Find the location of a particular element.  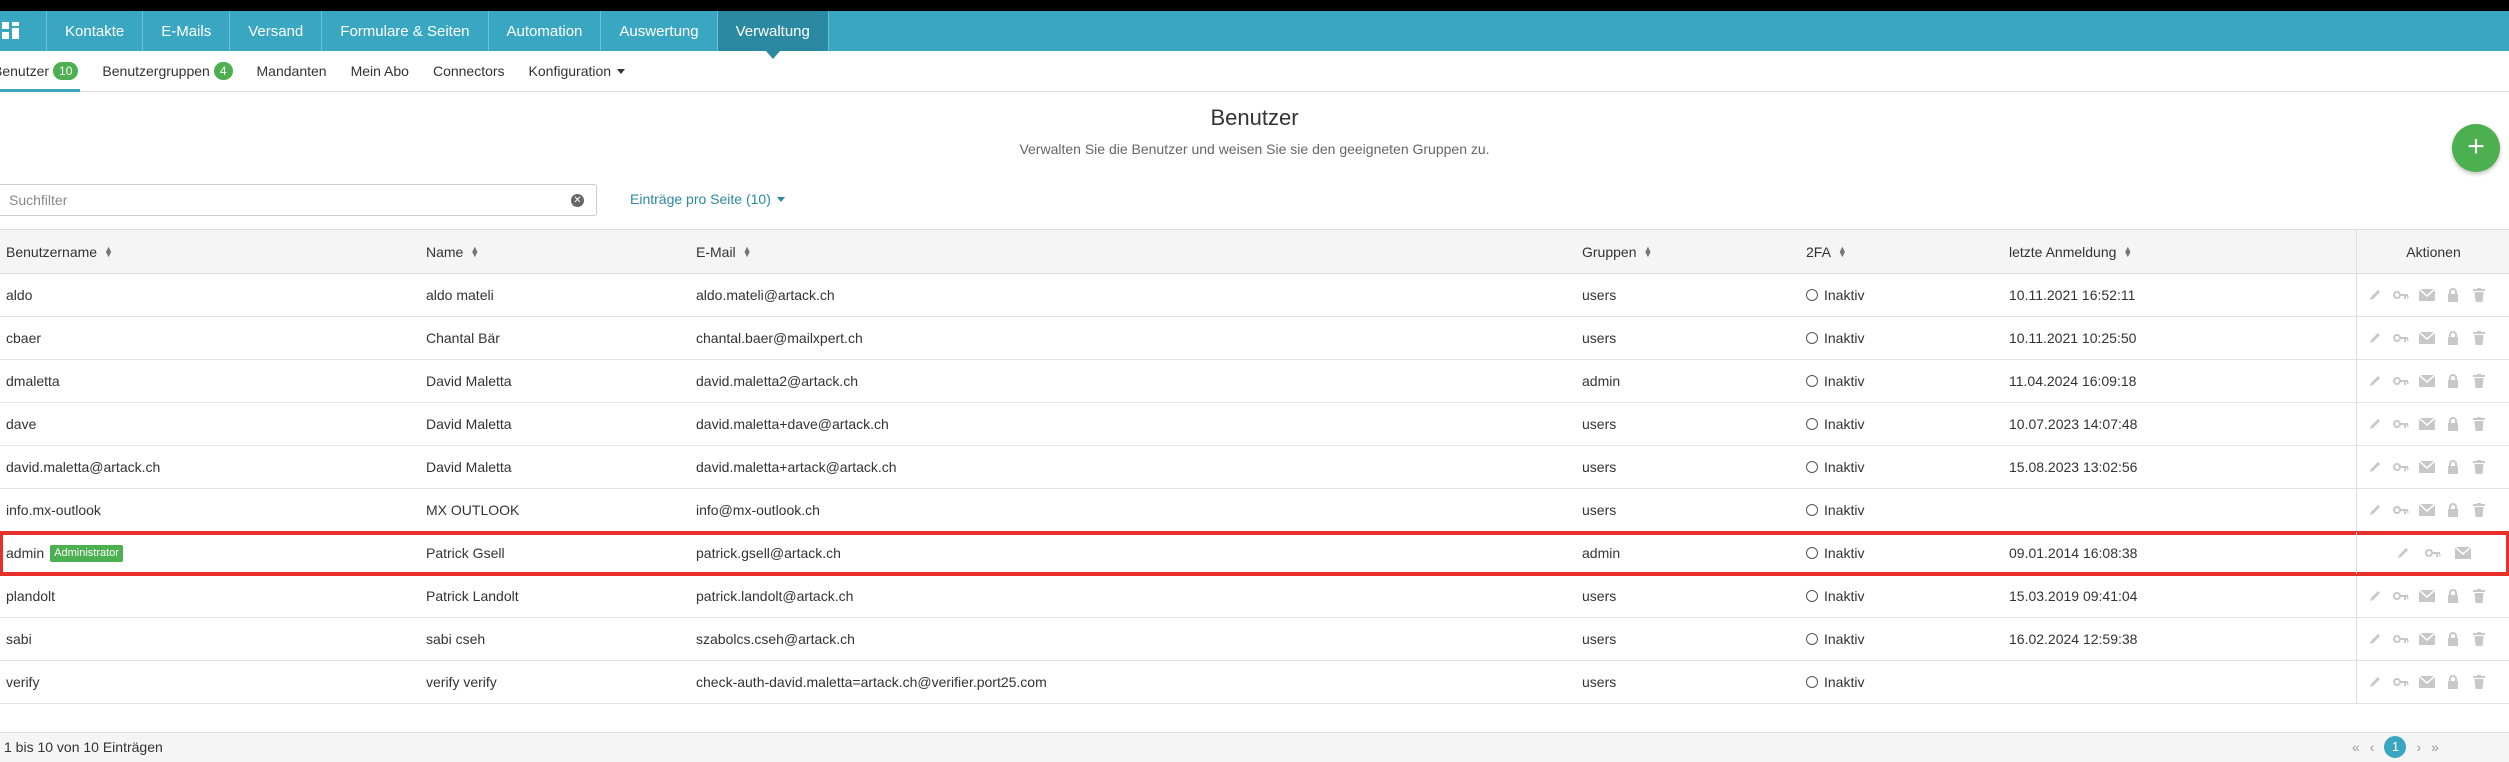

add-user-button: + is located at coordinates (2476, 148).